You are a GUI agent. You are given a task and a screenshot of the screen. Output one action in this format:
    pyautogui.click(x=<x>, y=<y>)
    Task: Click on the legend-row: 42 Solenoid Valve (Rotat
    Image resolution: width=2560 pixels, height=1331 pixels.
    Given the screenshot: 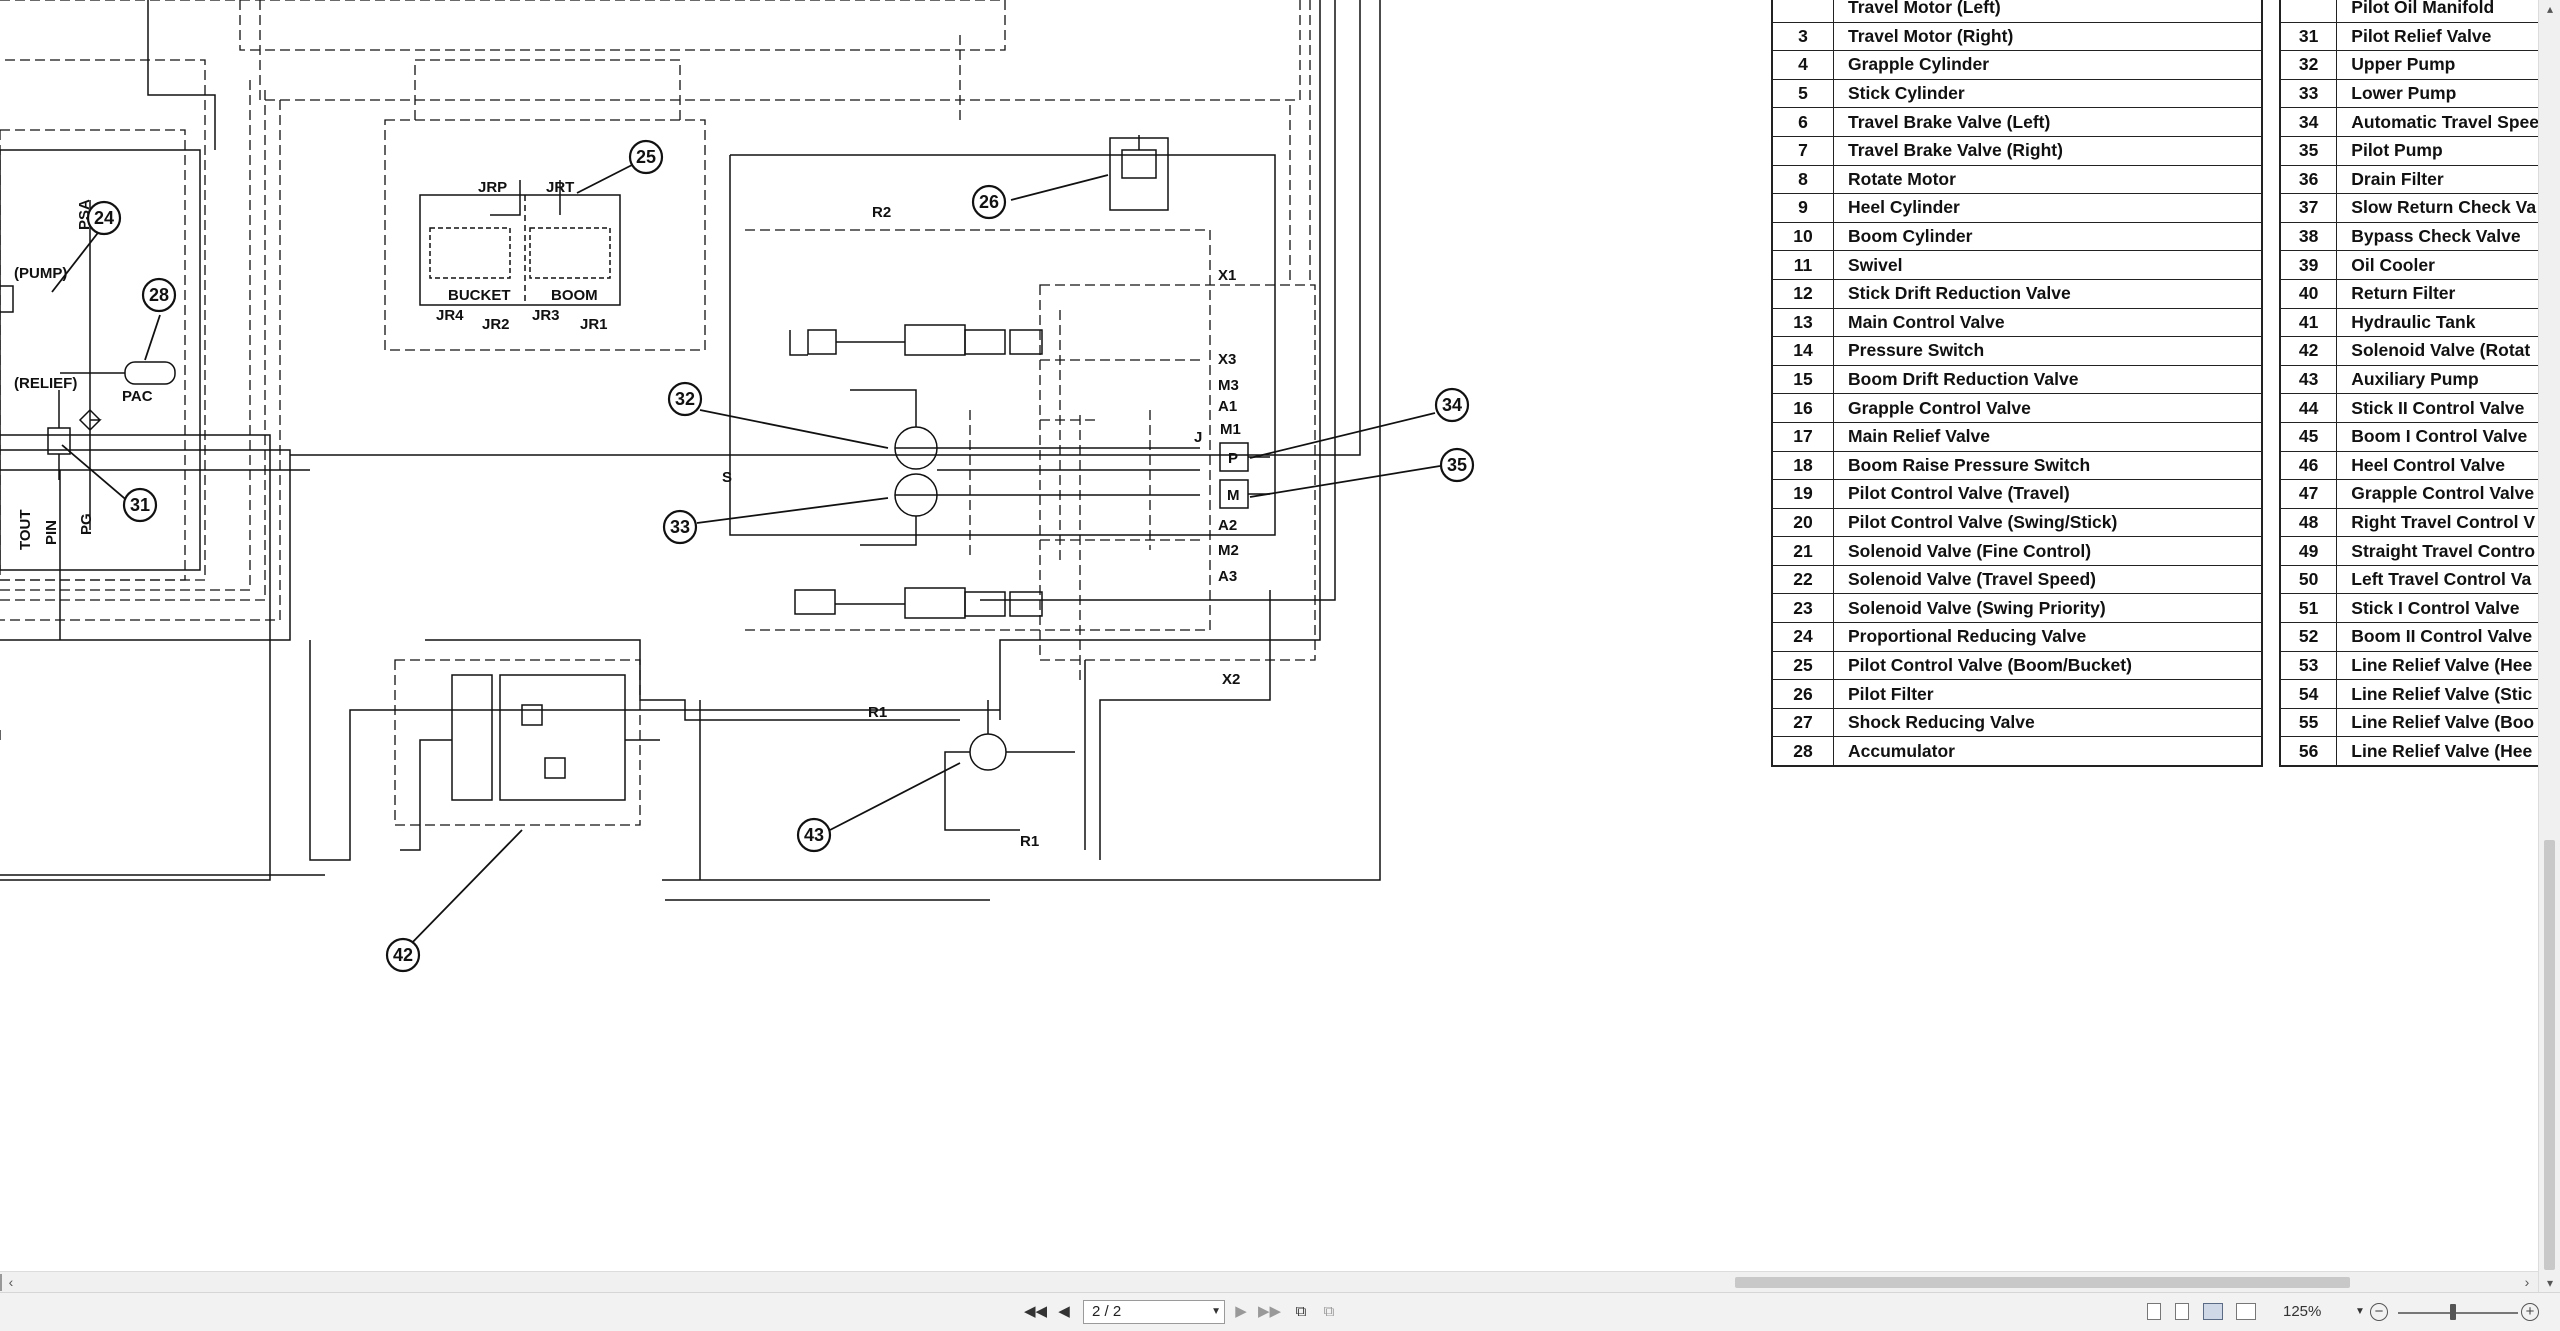 What is the action you would take?
    pyautogui.click(x=2409, y=351)
    